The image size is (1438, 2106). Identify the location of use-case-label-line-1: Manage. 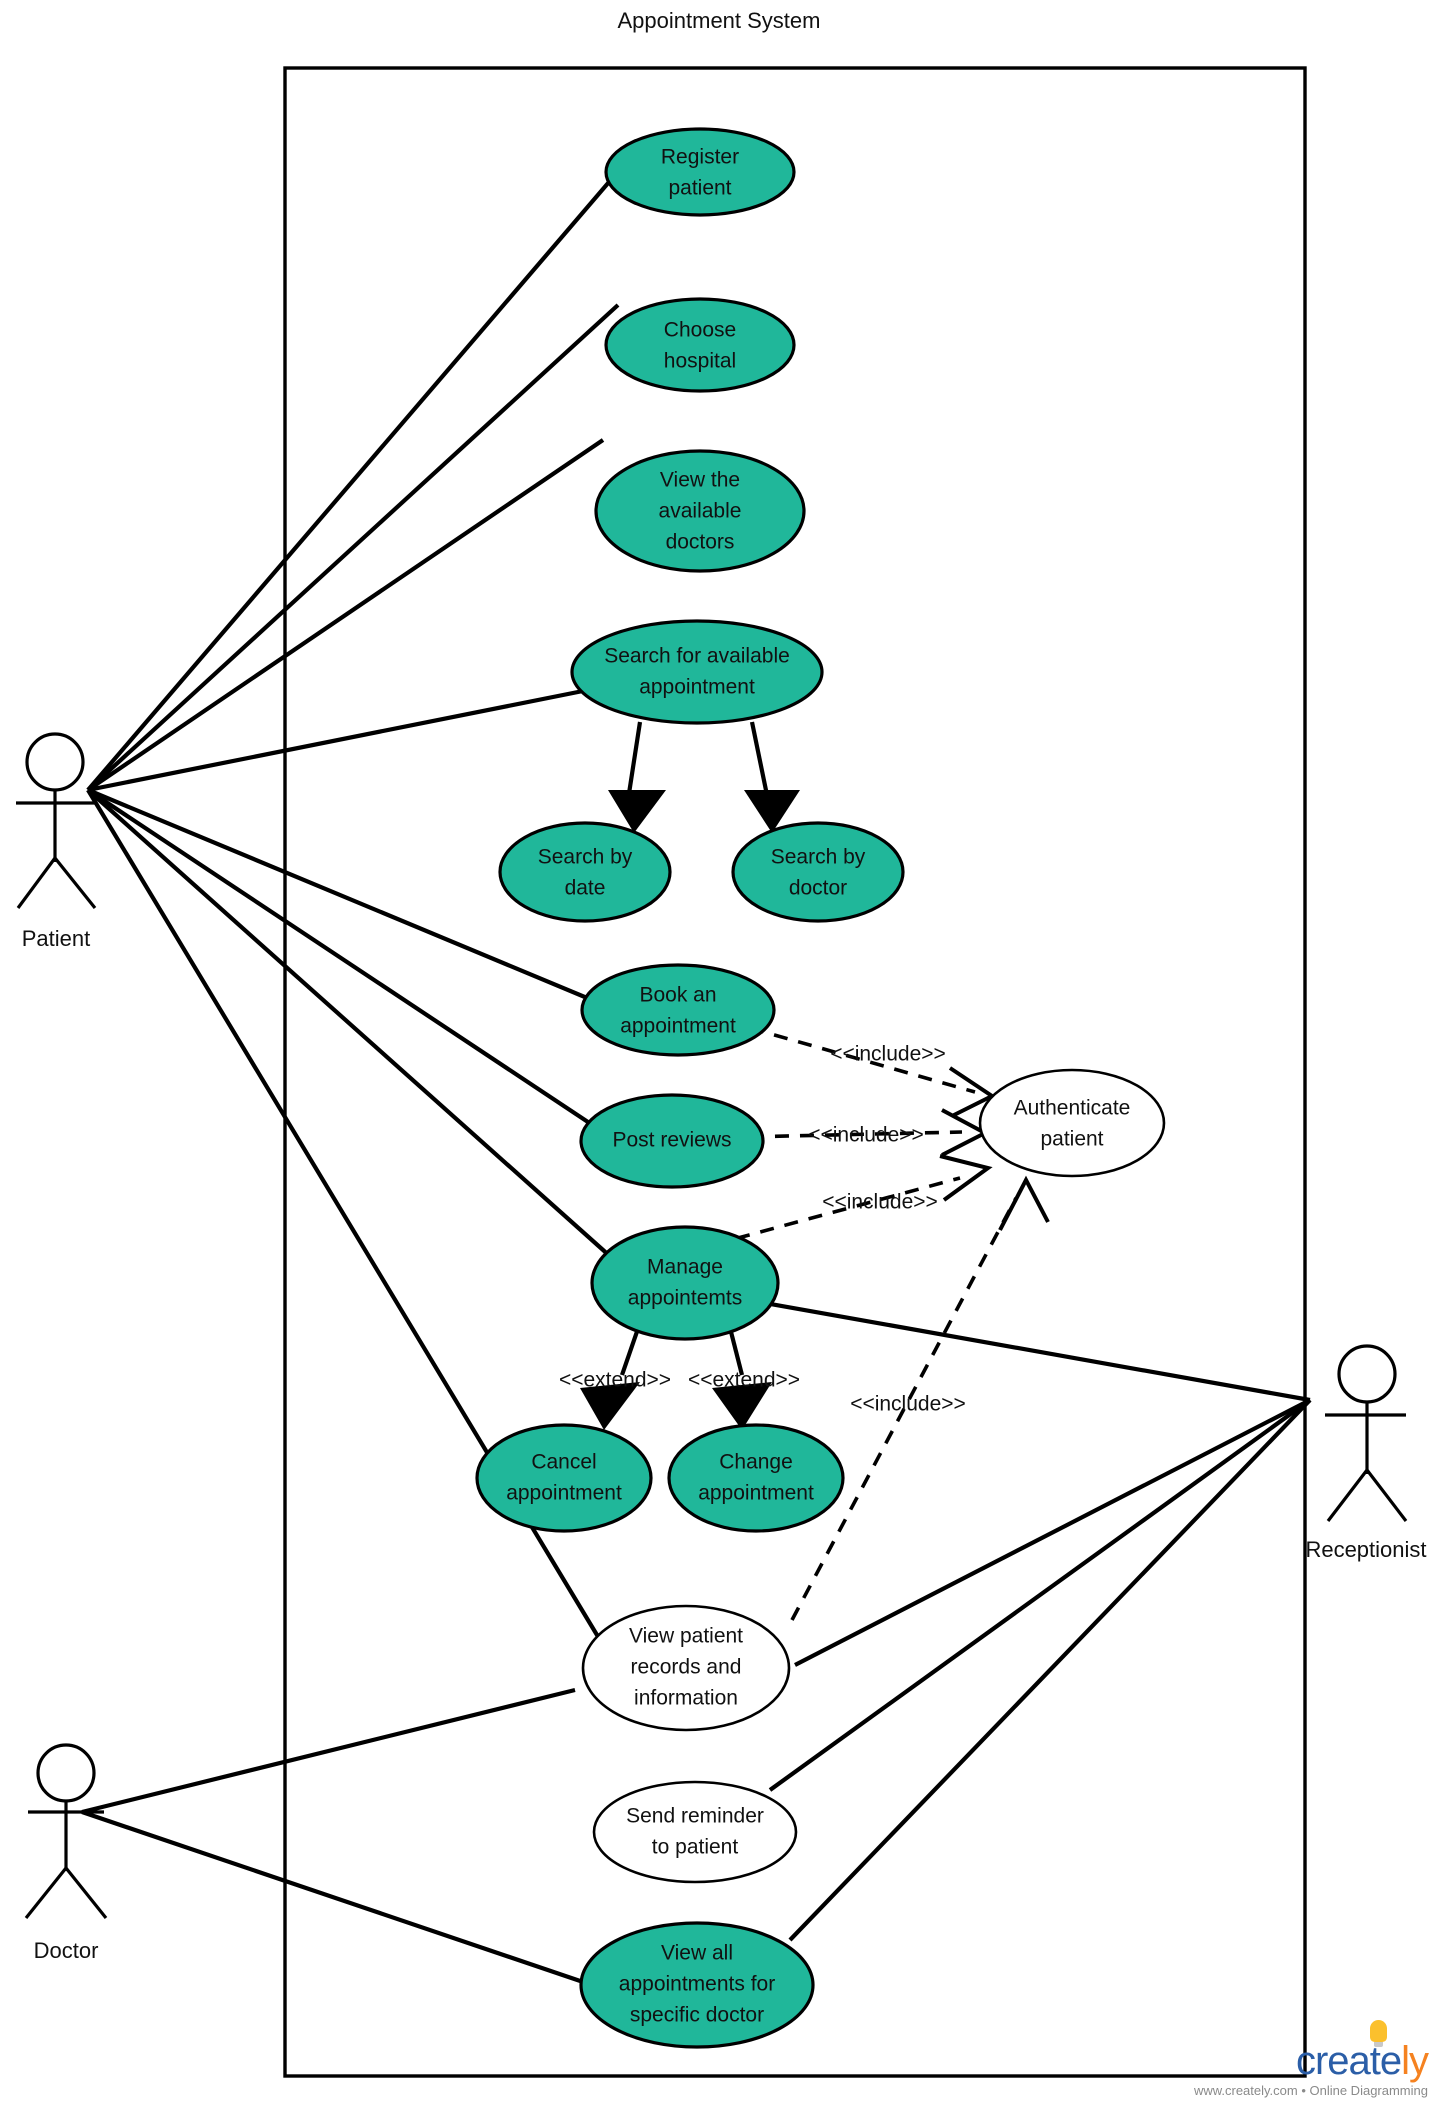
(685, 1267).